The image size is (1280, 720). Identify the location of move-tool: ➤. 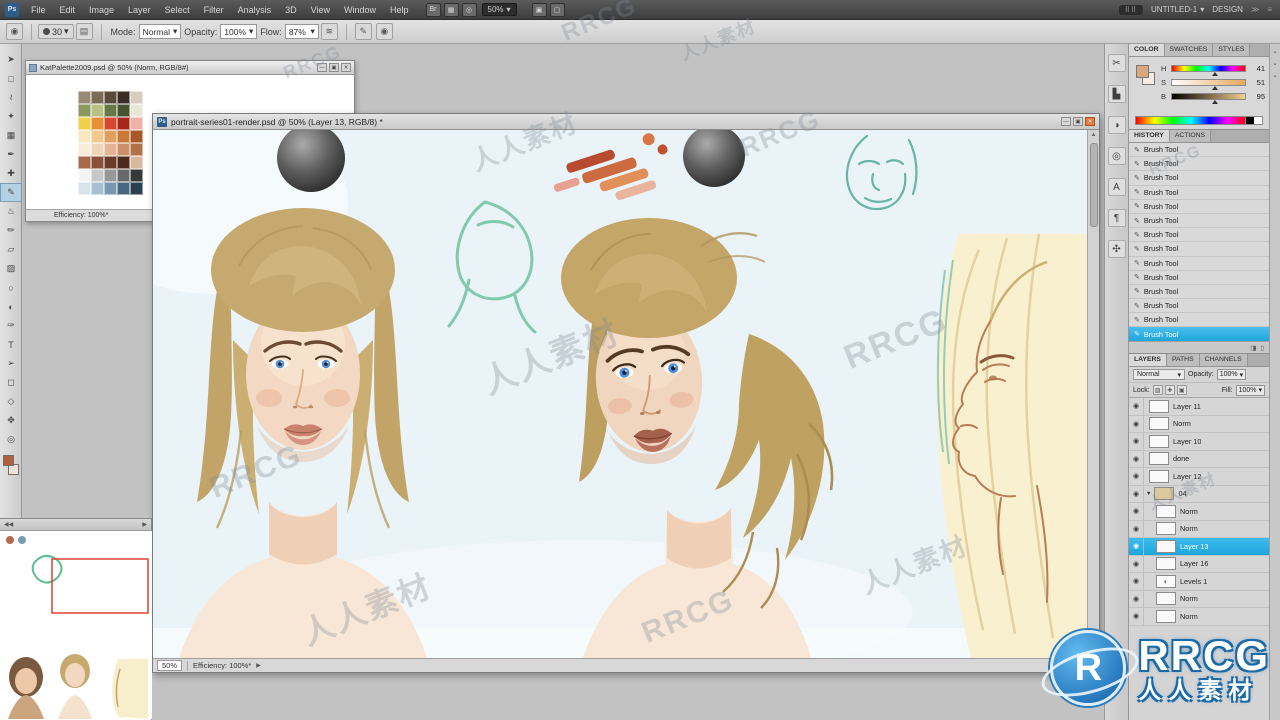
(11, 59).